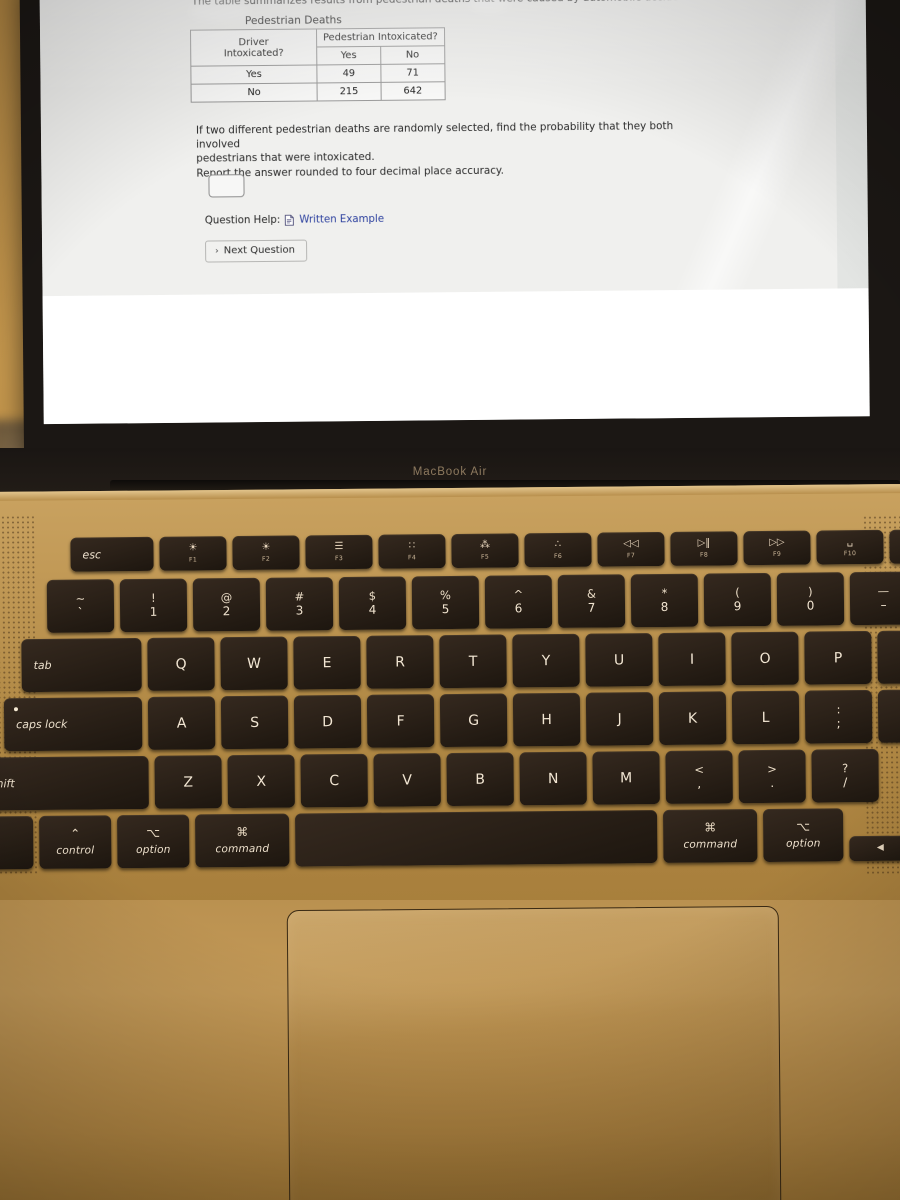 Image resolution: width=900 pixels, height=1200 pixels. Describe the element at coordinates (619, 660) in the screenshot. I see `key-u: U` at that location.